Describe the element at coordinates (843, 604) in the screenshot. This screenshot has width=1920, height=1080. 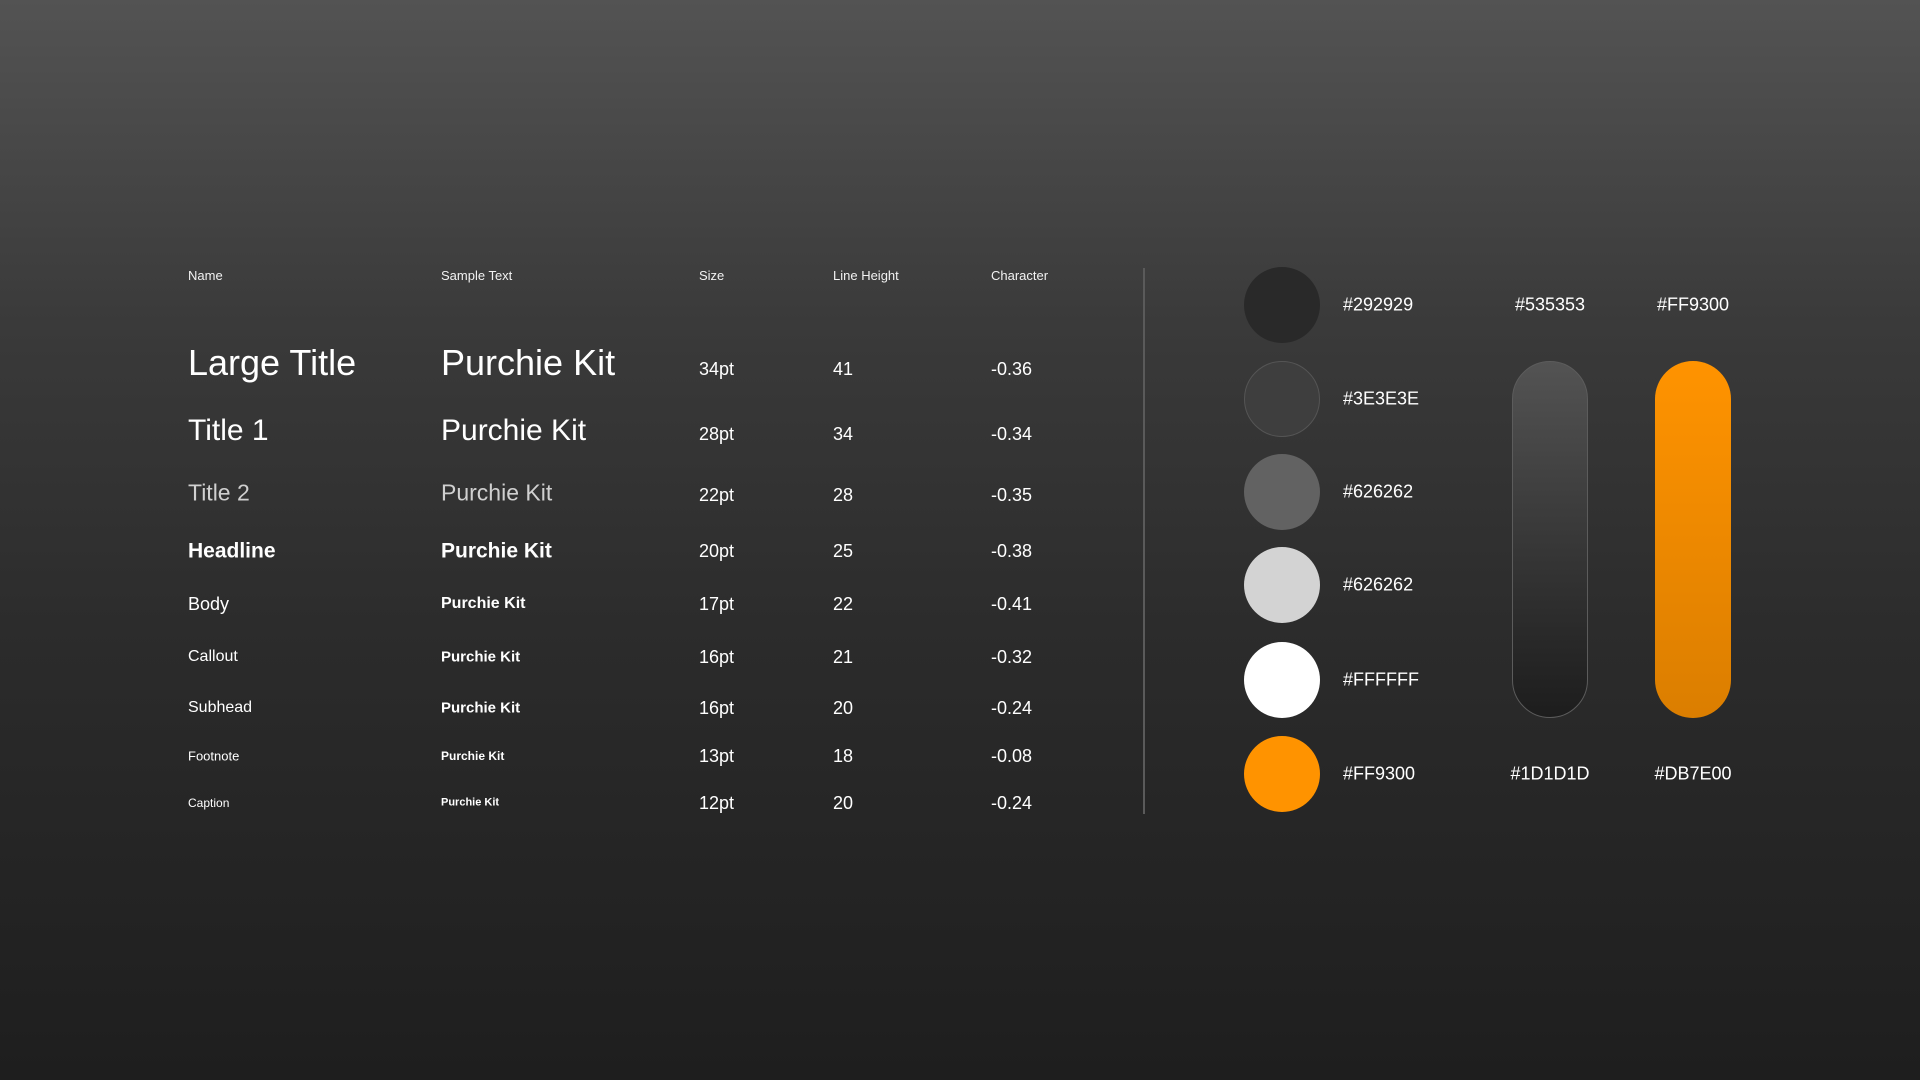
I see `row-line-height: 22` at that location.